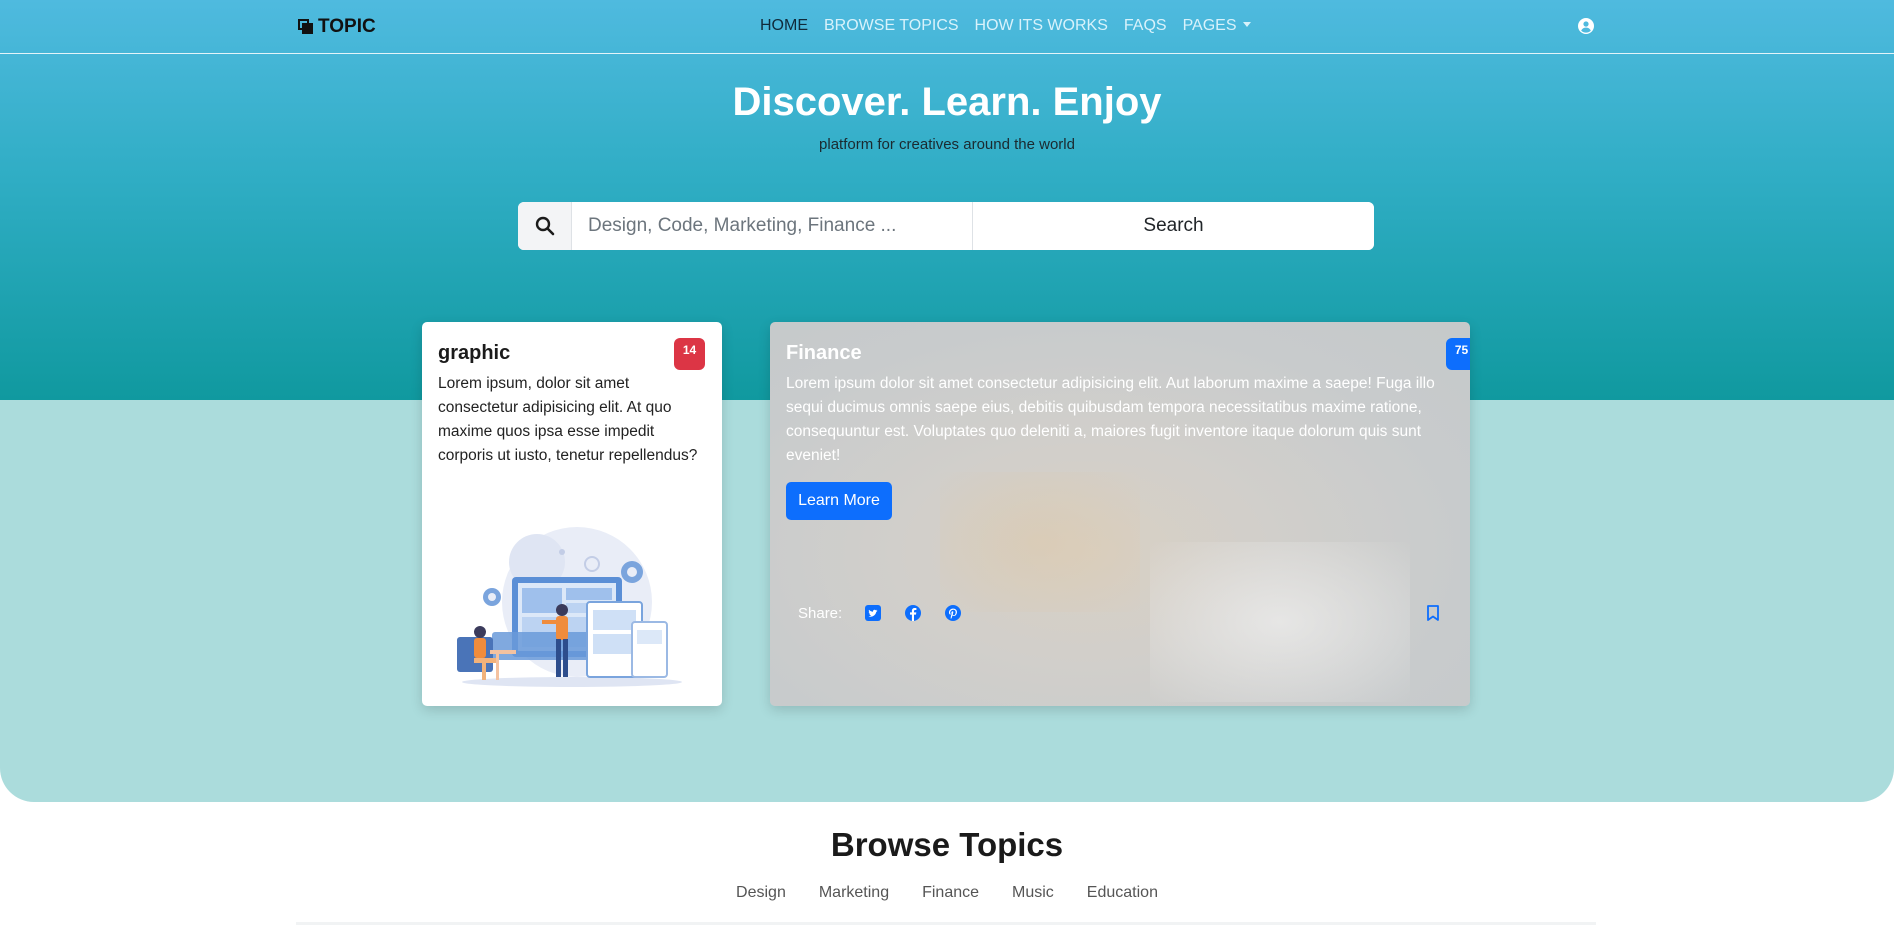 The image size is (1894, 929). I want to click on tab-music: Music, so click(1033, 893).